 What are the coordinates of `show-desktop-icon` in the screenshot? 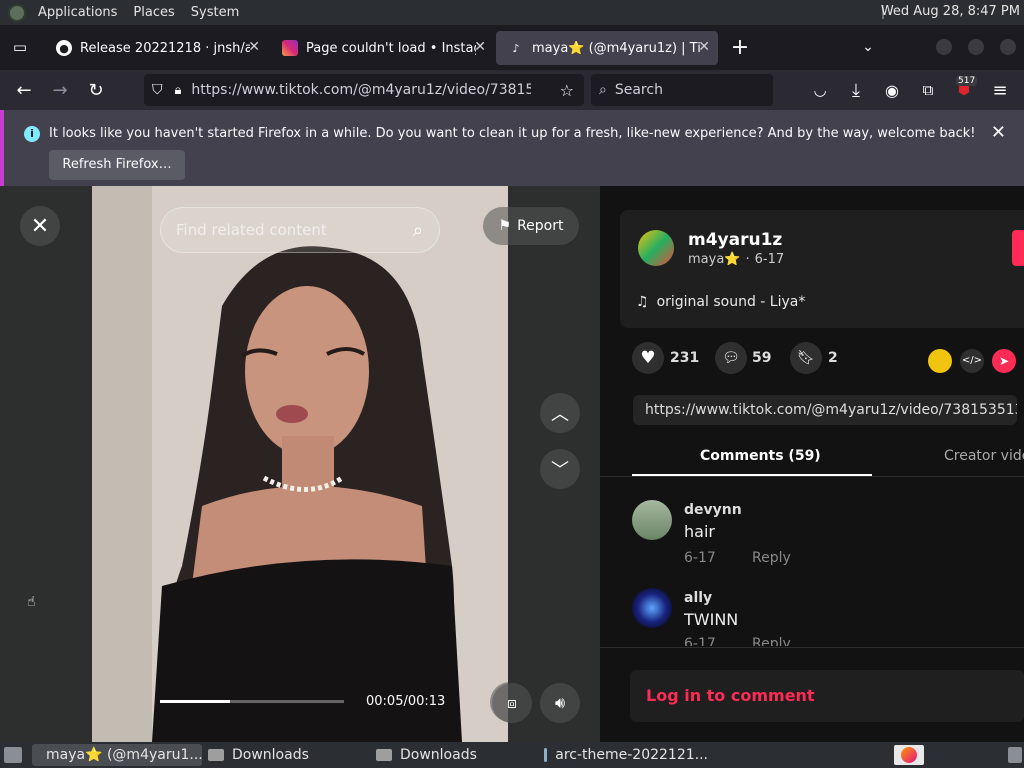 It's located at (13, 755).